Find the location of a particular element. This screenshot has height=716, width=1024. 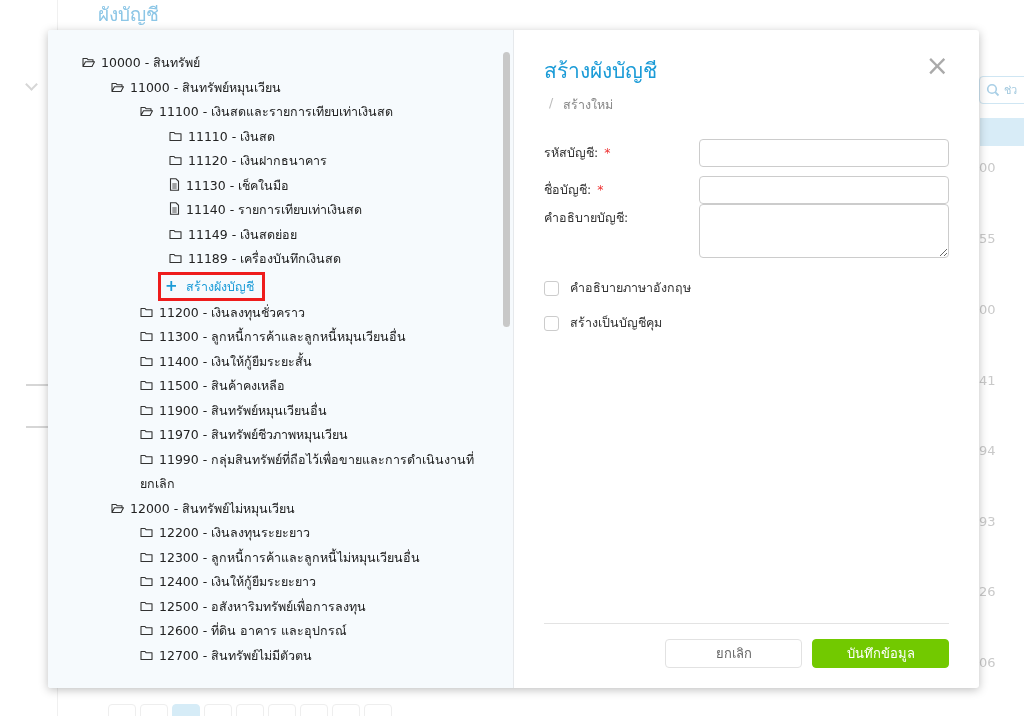

account-tree-item: 11400 - เงินให้กู้ยืมระยะสั้น is located at coordinates (226, 361).